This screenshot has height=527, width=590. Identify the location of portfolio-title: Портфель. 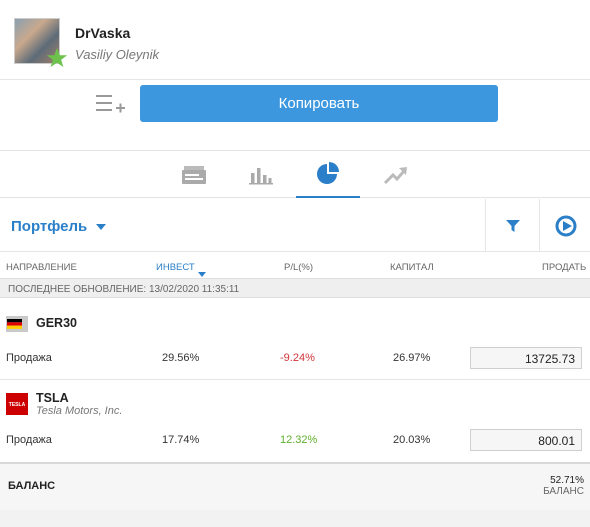
(49, 226).